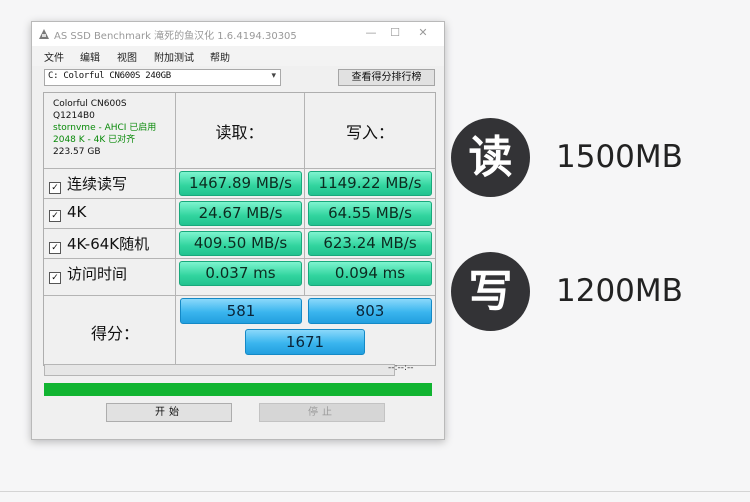 This screenshot has width=750, height=502. I want to click on start-button: 开始, so click(169, 412).